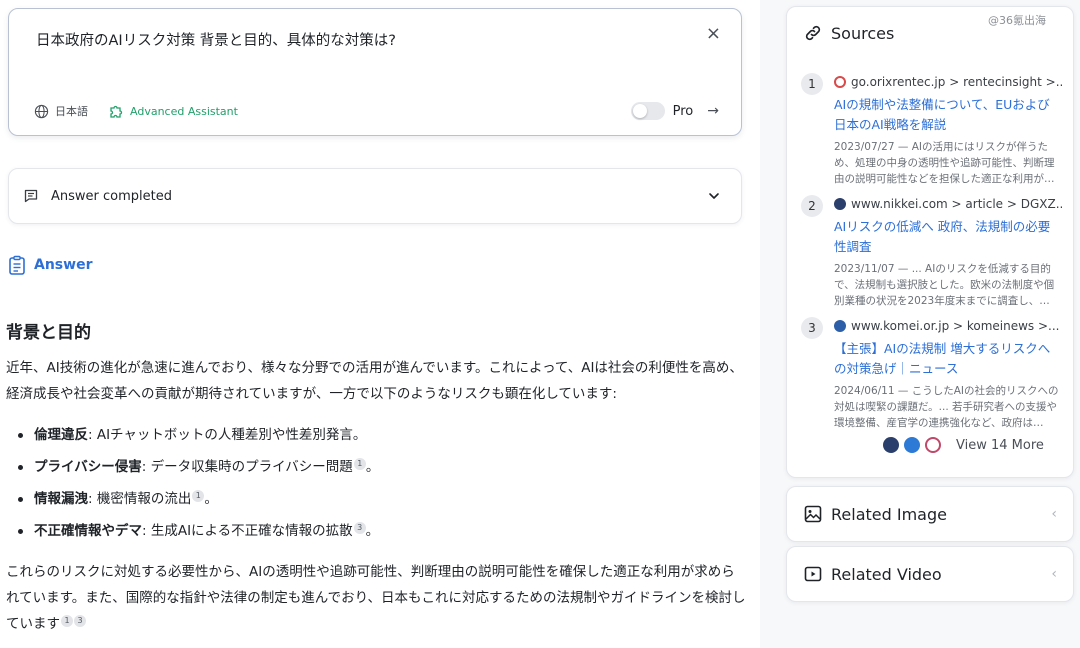 The image size is (1080, 648). Describe the element at coordinates (713, 111) in the screenshot. I see `send-arrow-icon: →` at that location.